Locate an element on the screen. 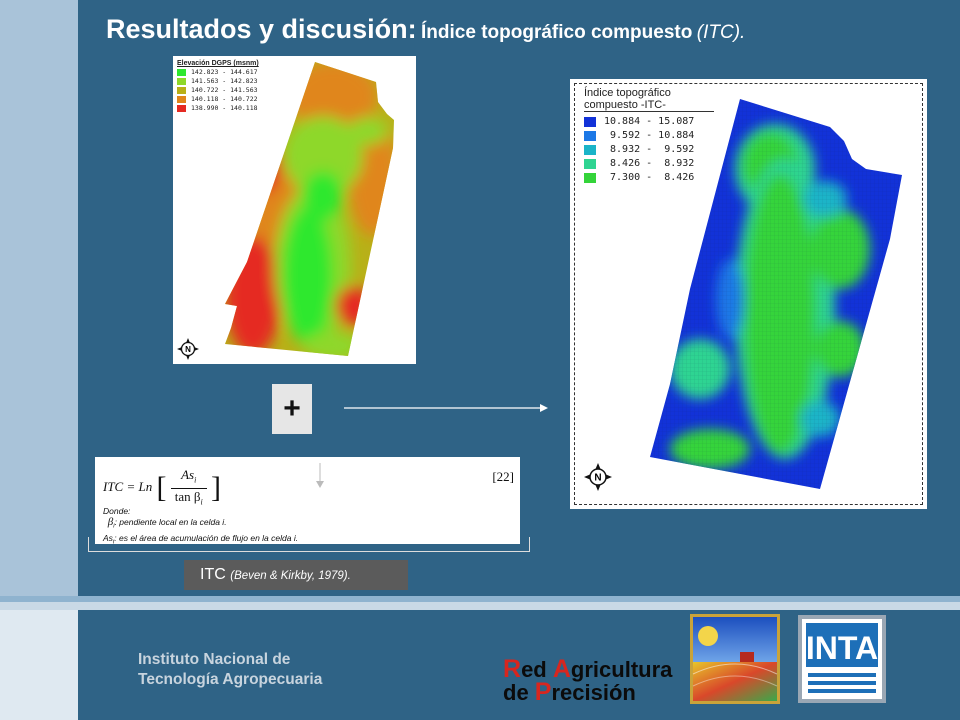 This screenshot has height=720, width=960. inta-logo-mark: INTA is located at coordinates (842, 659).